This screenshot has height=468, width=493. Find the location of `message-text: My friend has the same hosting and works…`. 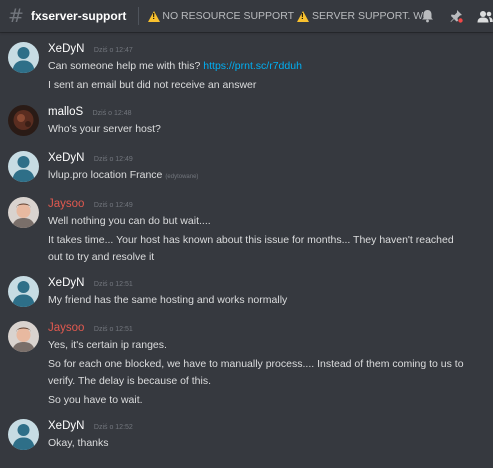

message-text: My friend has the same hosting and works… is located at coordinates (168, 300).